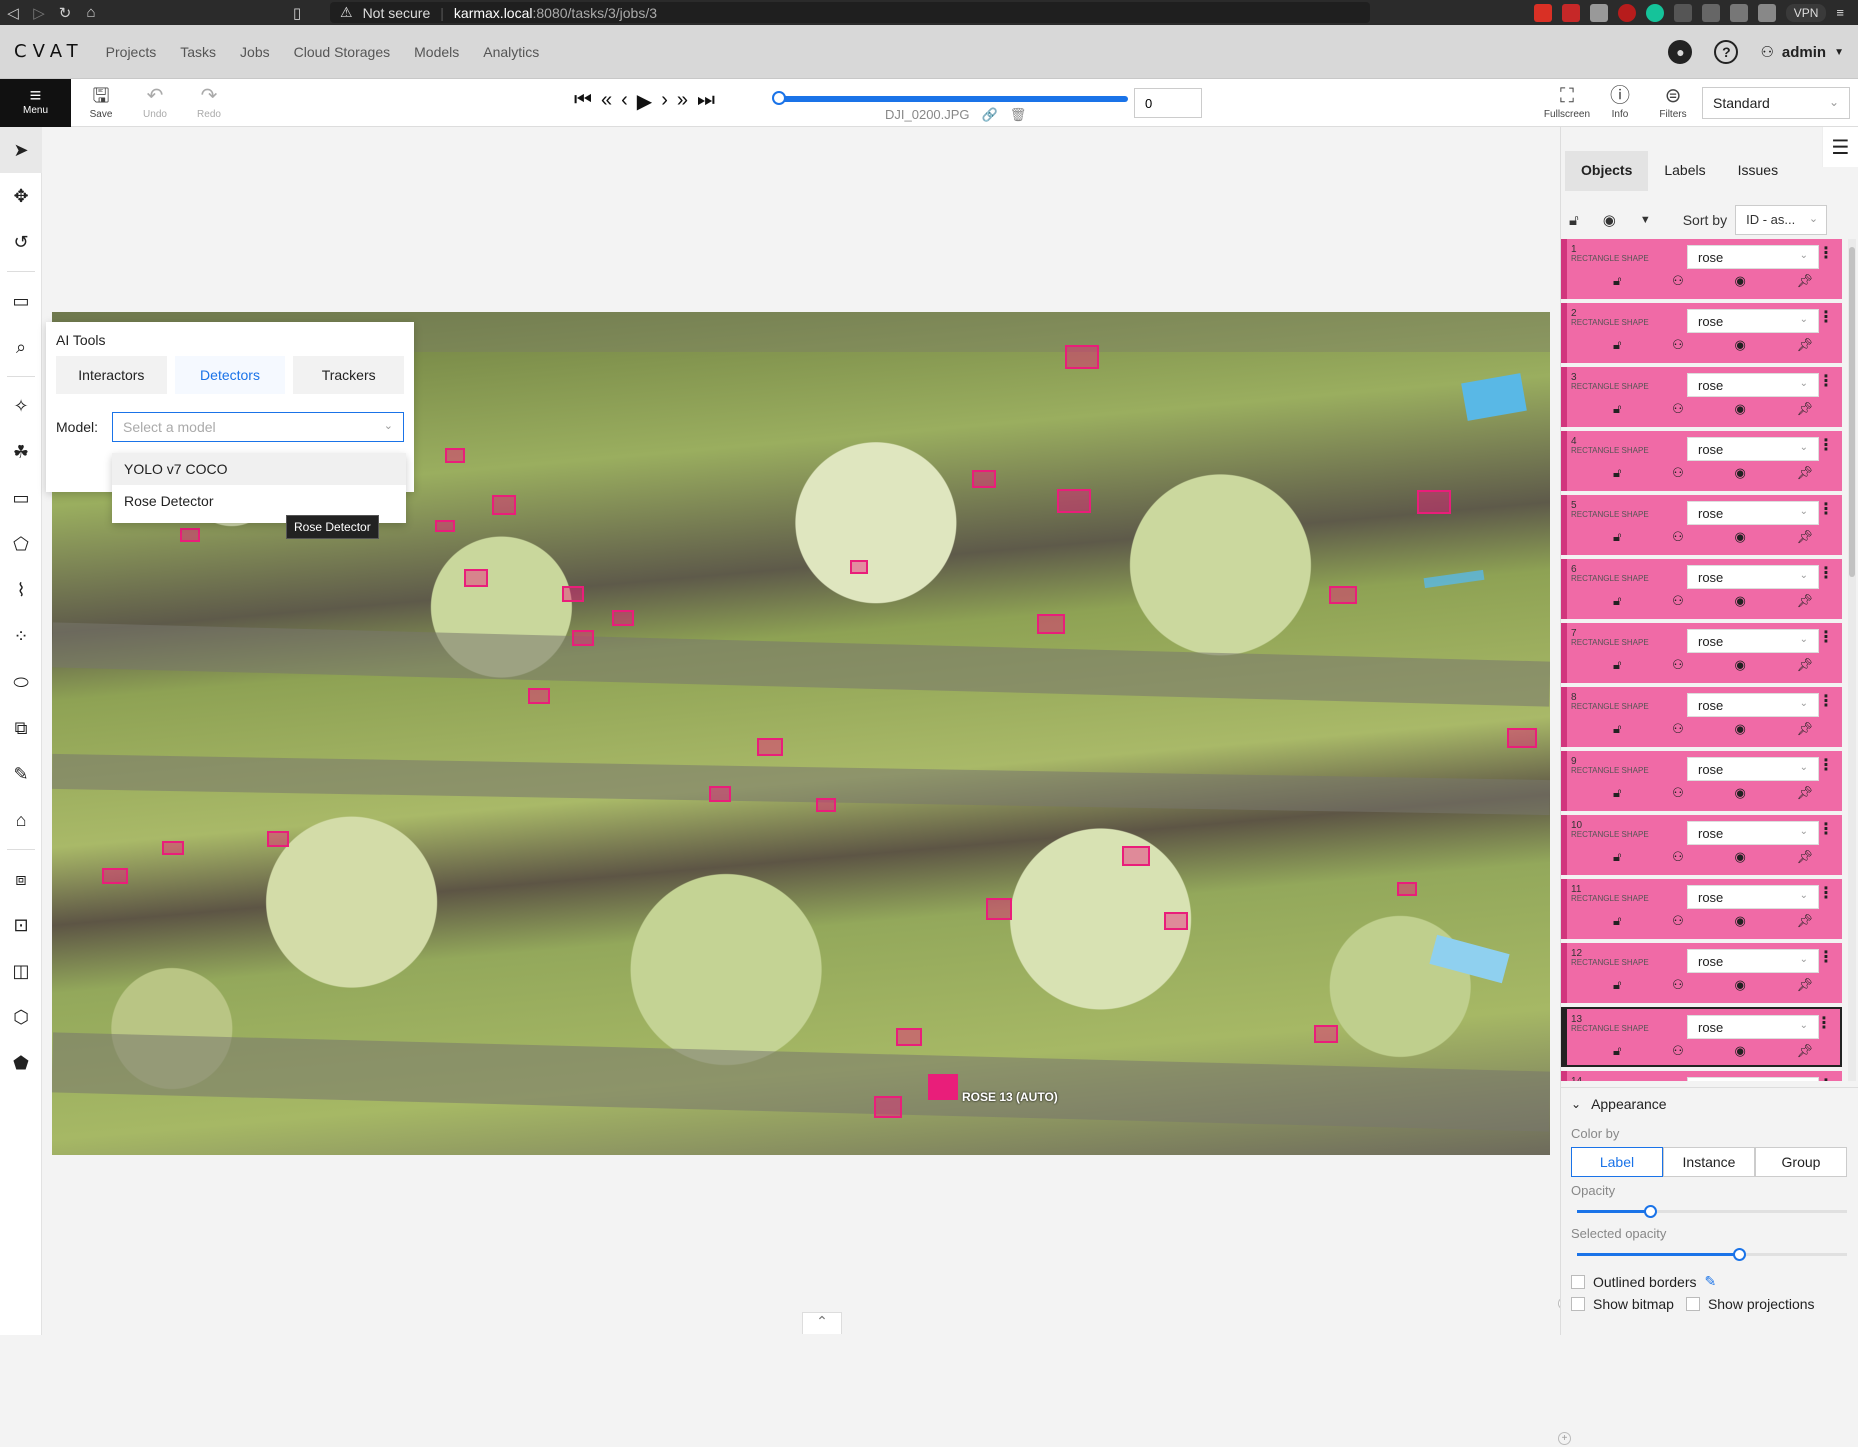  Describe the element at coordinates (21, 150) in the screenshot. I see `cursor-tool: ➤` at that location.